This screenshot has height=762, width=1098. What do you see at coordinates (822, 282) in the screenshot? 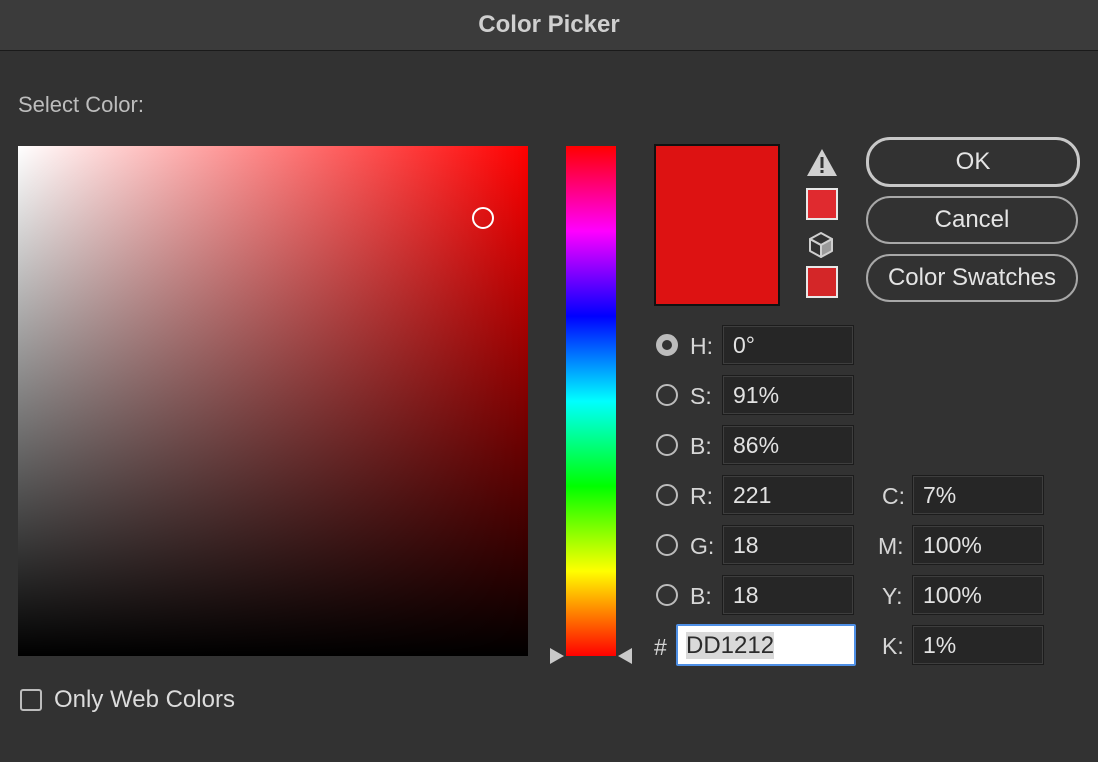
I see `web-safe-swatch` at bounding box center [822, 282].